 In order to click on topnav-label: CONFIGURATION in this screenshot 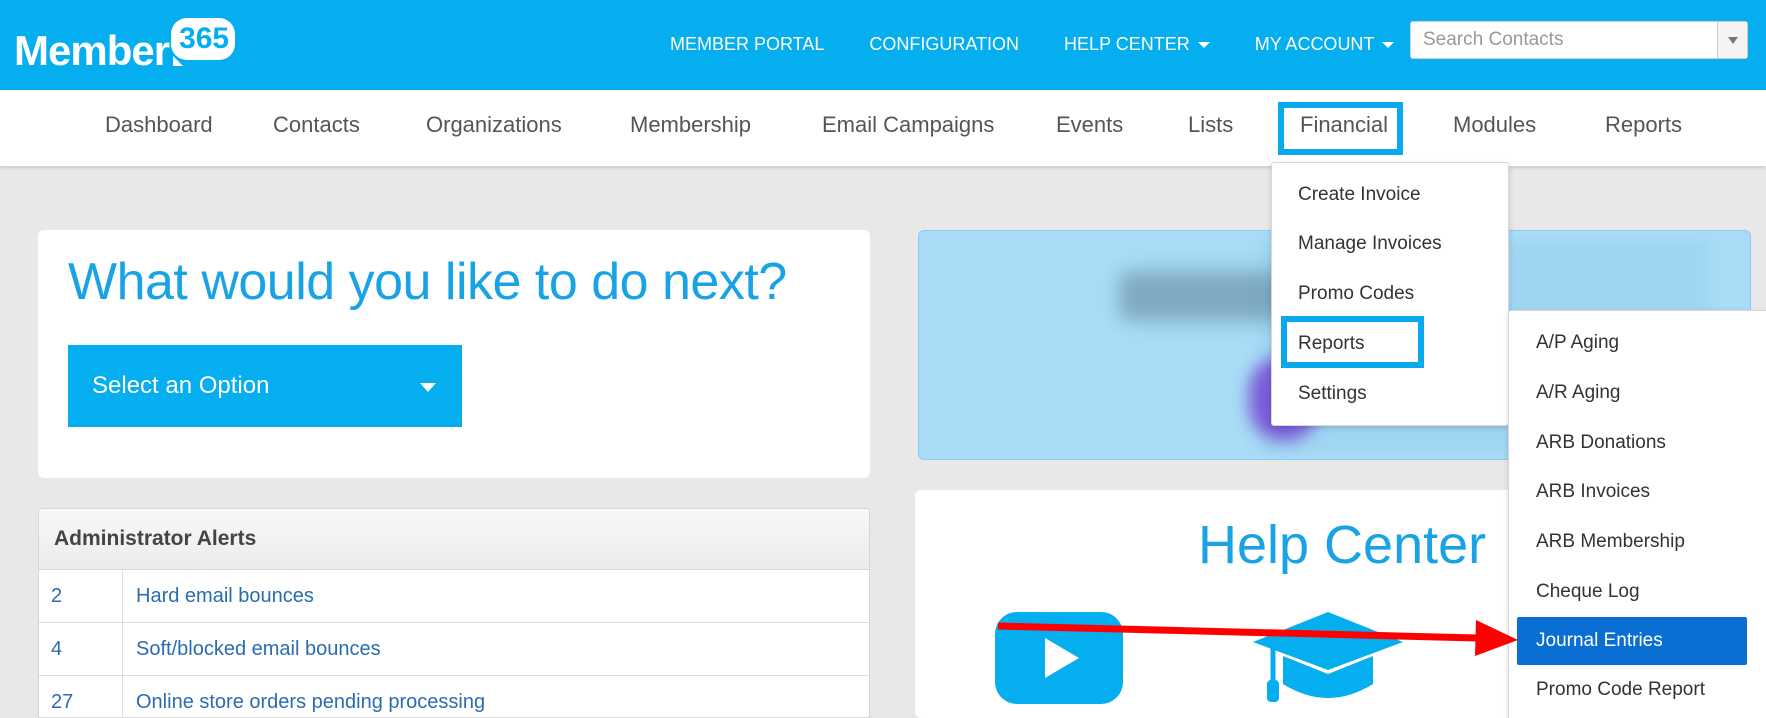, I will do `click(944, 44)`.